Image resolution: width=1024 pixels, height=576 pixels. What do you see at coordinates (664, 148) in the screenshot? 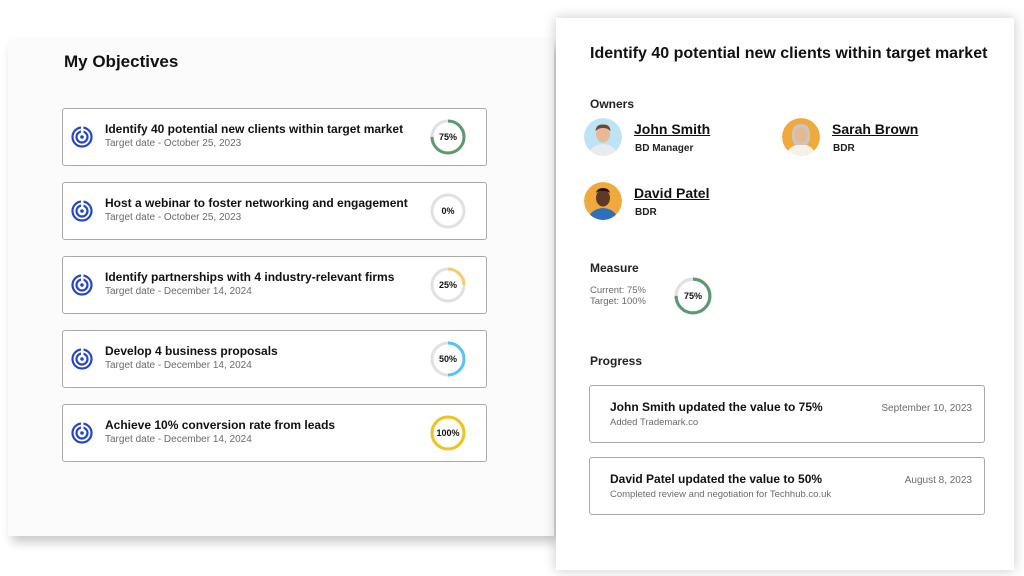
I see `owner-role: BD Manager` at bounding box center [664, 148].